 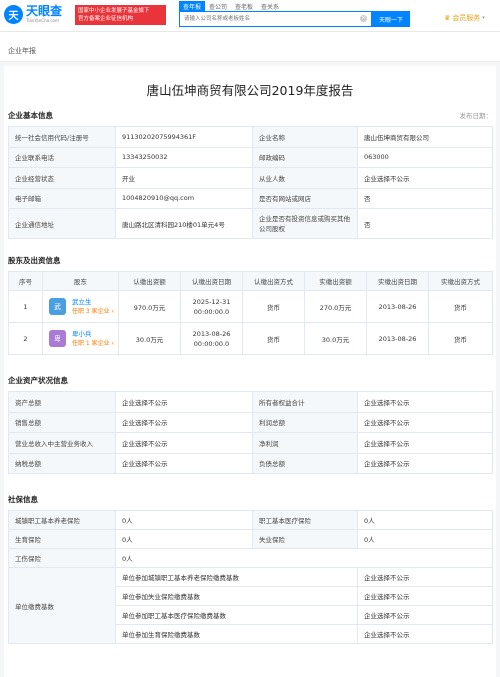 I want to click on paid-amount: 270.0万元, so click(x=335, y=306).